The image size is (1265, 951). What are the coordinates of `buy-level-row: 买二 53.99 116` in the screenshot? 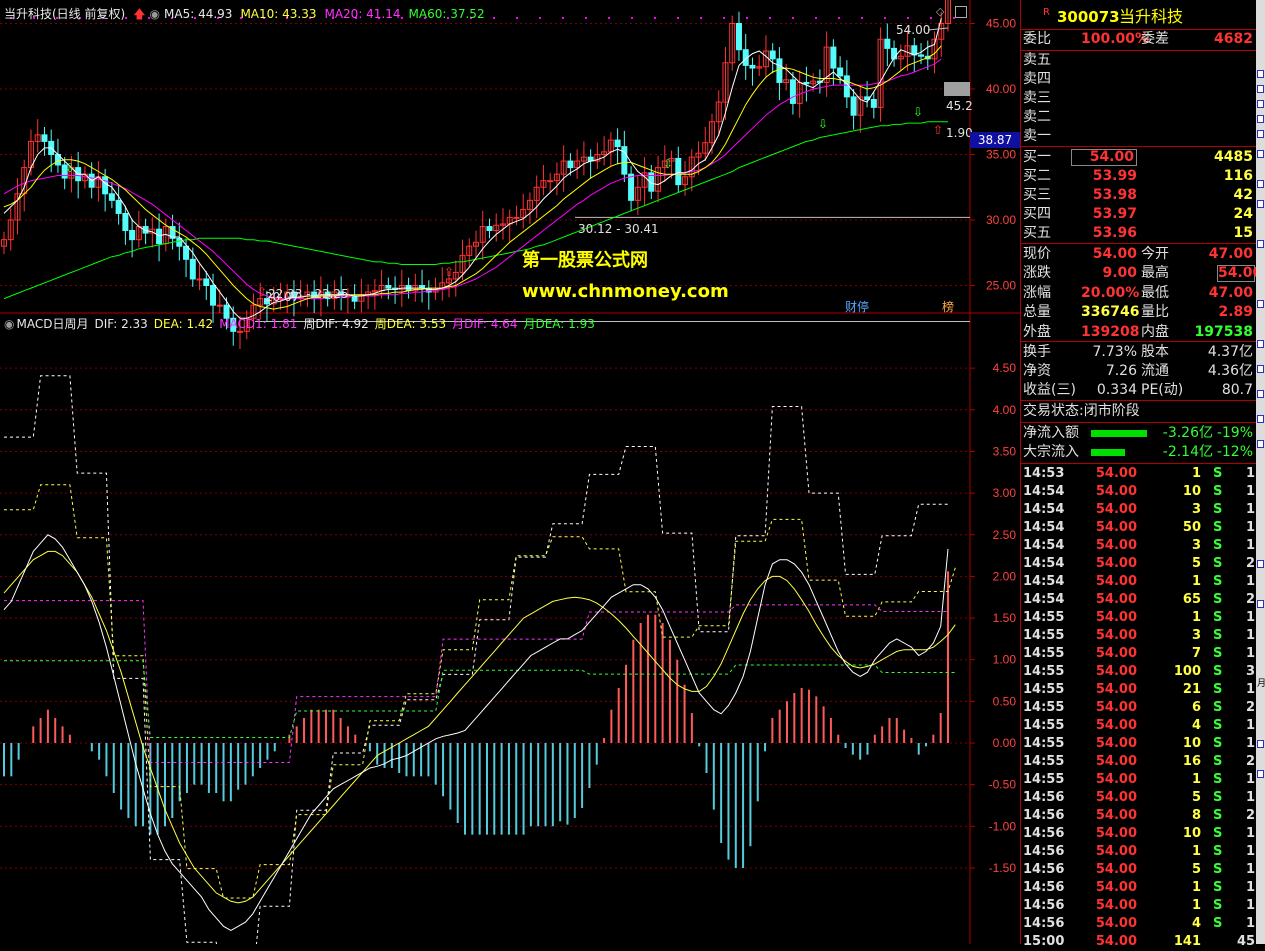 It's located at (1139, 176).